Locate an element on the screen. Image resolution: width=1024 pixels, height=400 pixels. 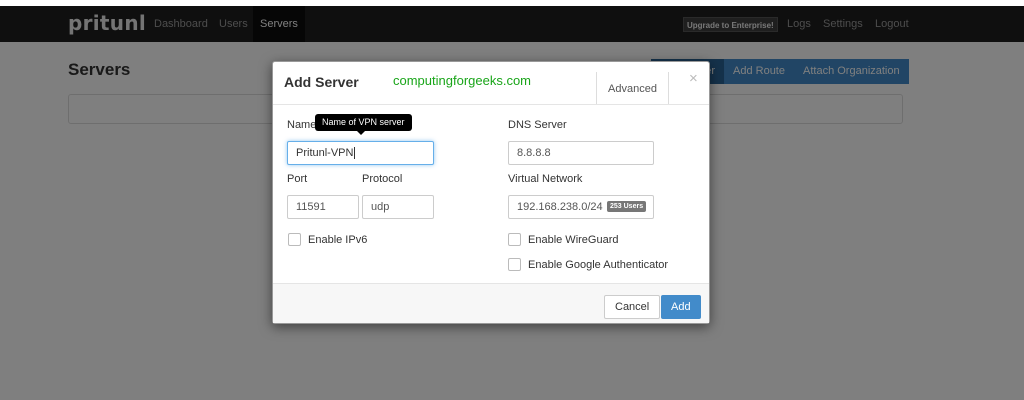
ipv6-checkbox is located at coordinates (294, 239).